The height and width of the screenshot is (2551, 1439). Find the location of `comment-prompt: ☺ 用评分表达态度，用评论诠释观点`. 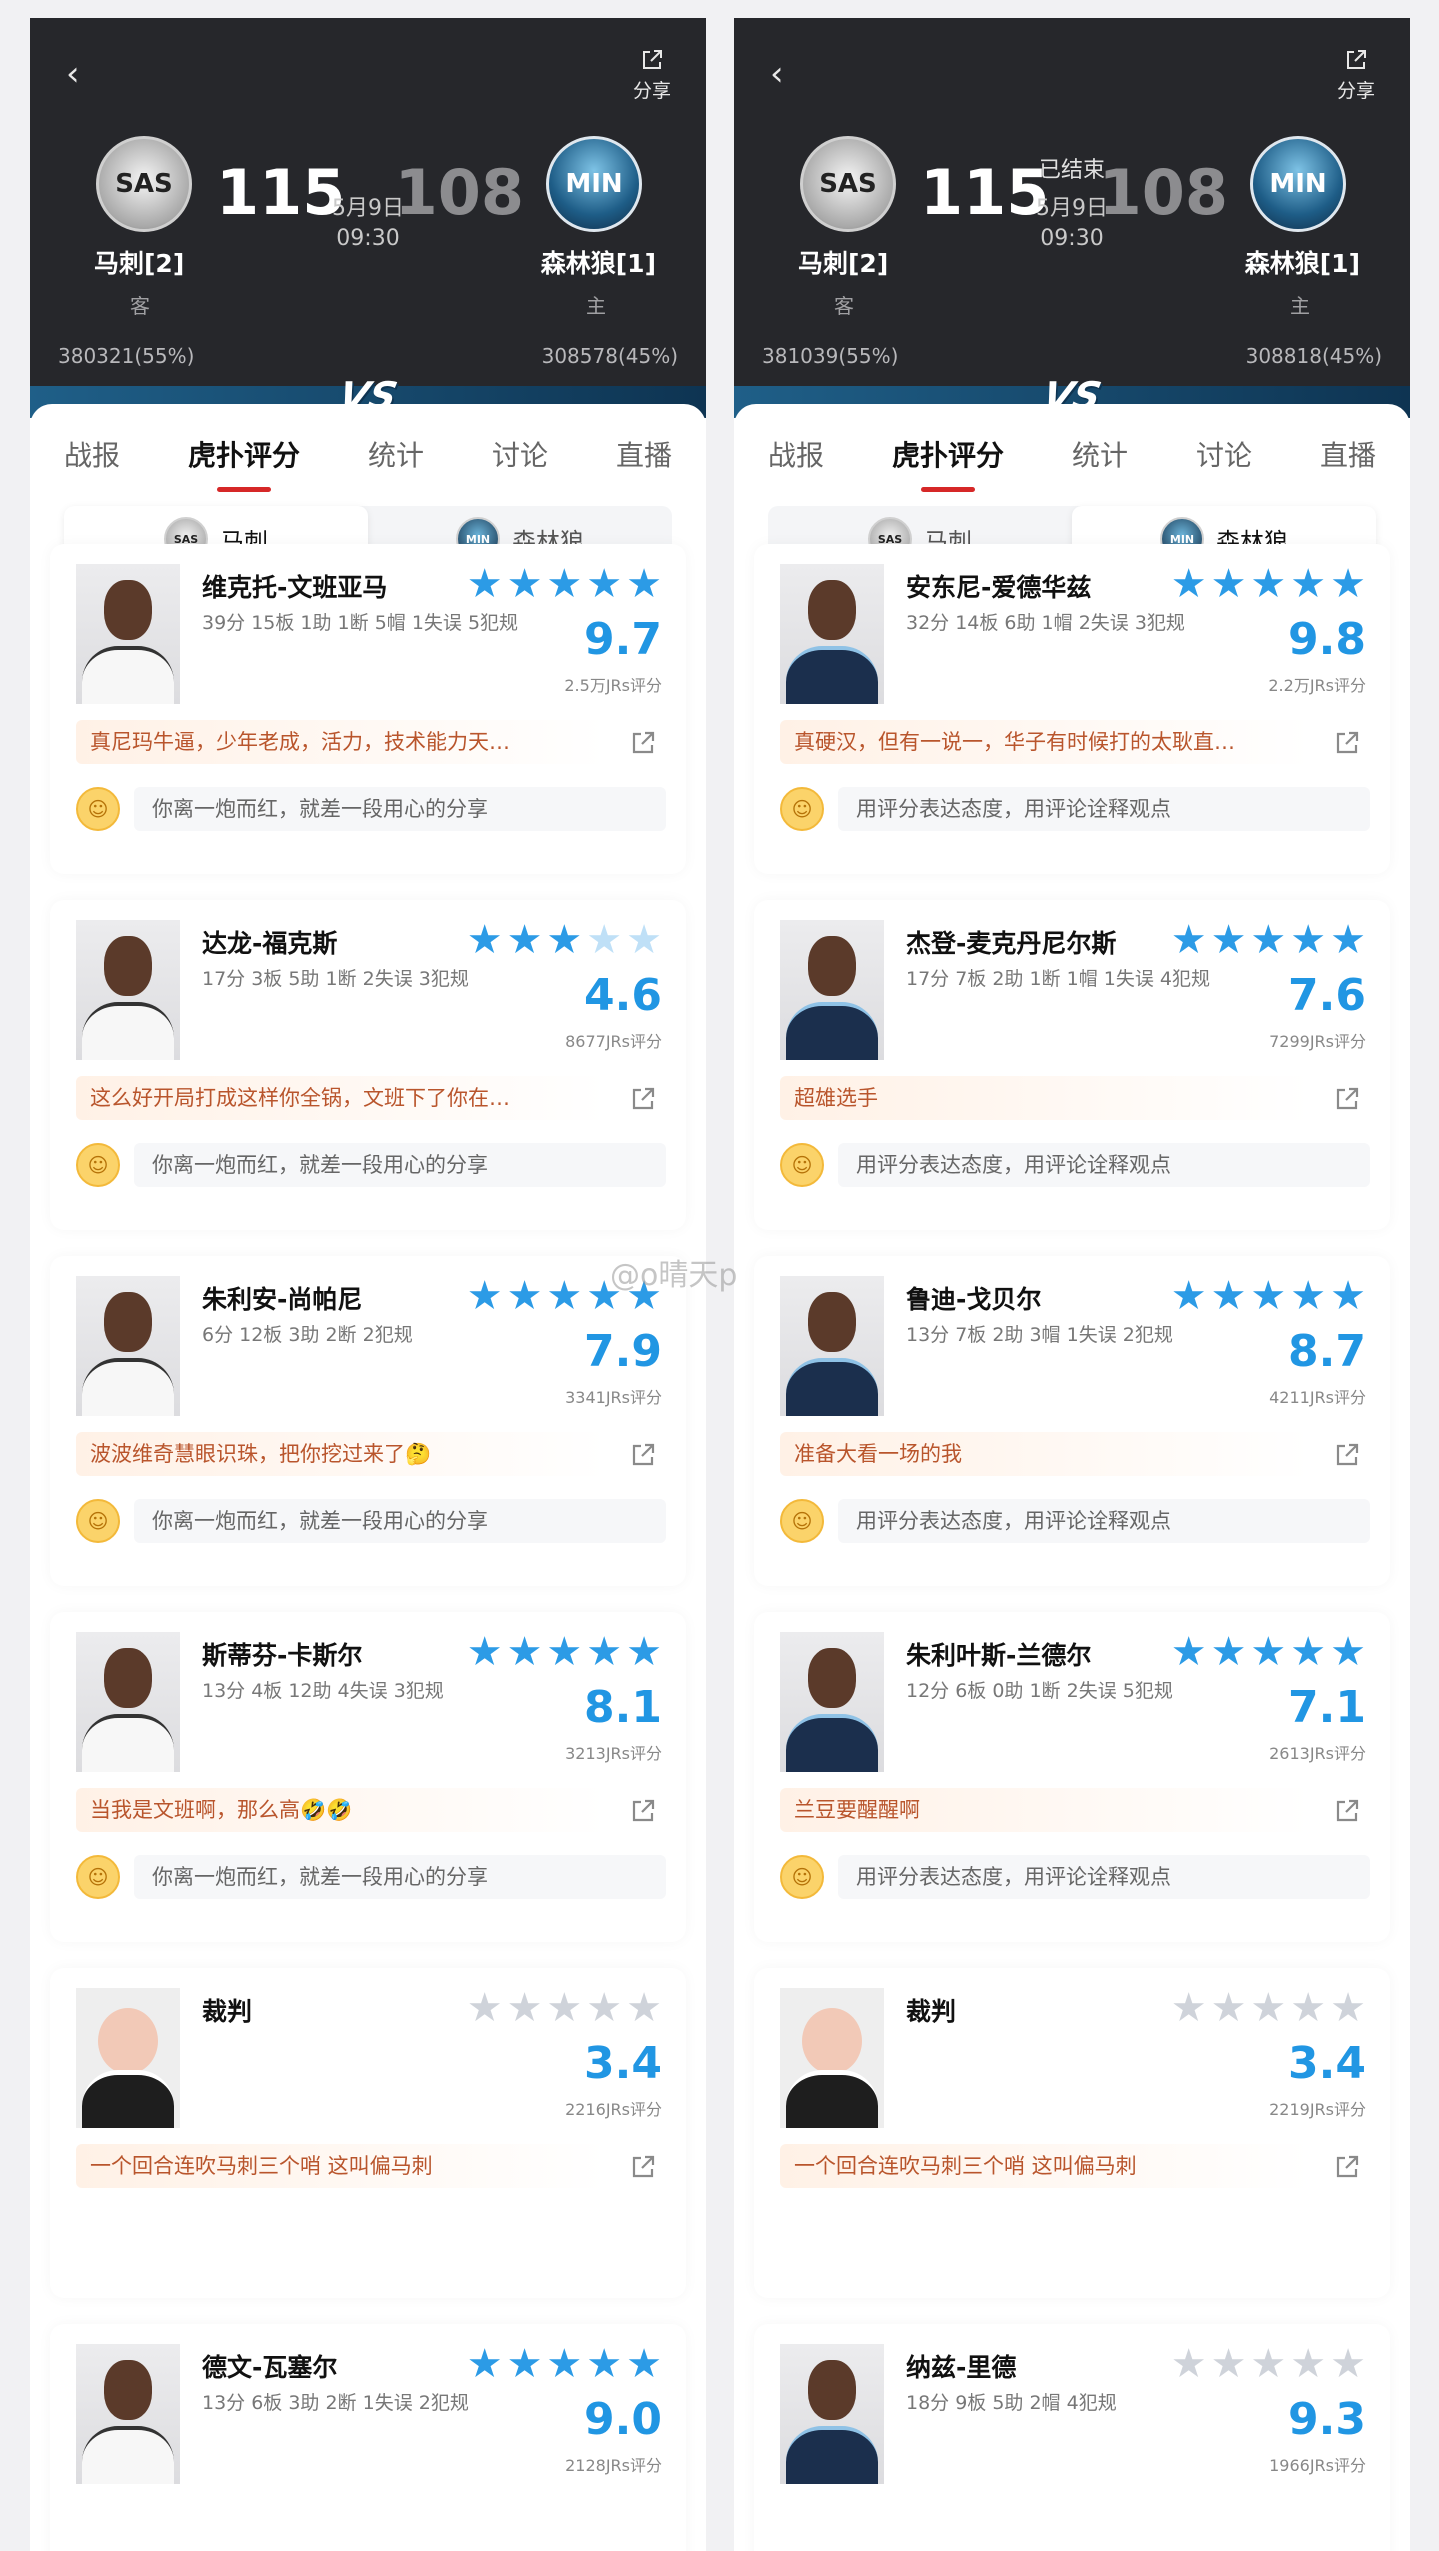

comment-prompt: ☺ 用评分表达态度，用评论诠释观点 is located at coordinates (1075, 809).